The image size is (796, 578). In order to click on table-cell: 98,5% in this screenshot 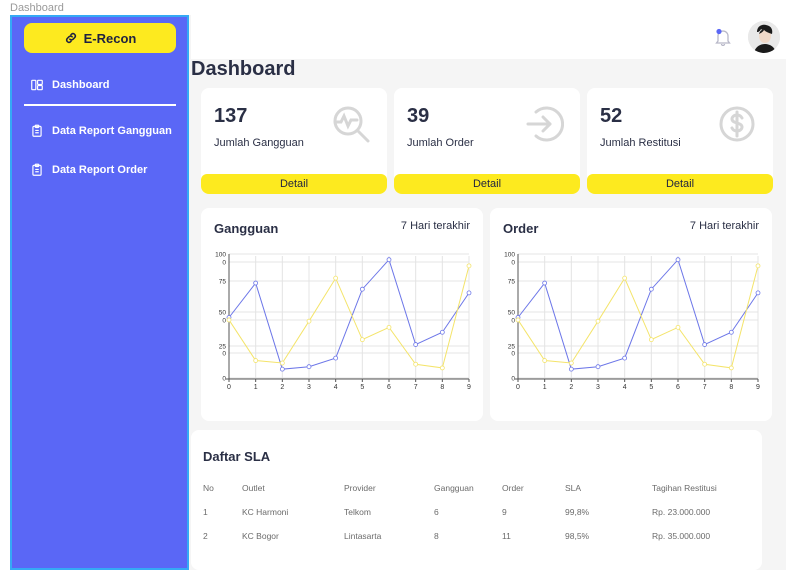, I will do `click(577, 536)`.